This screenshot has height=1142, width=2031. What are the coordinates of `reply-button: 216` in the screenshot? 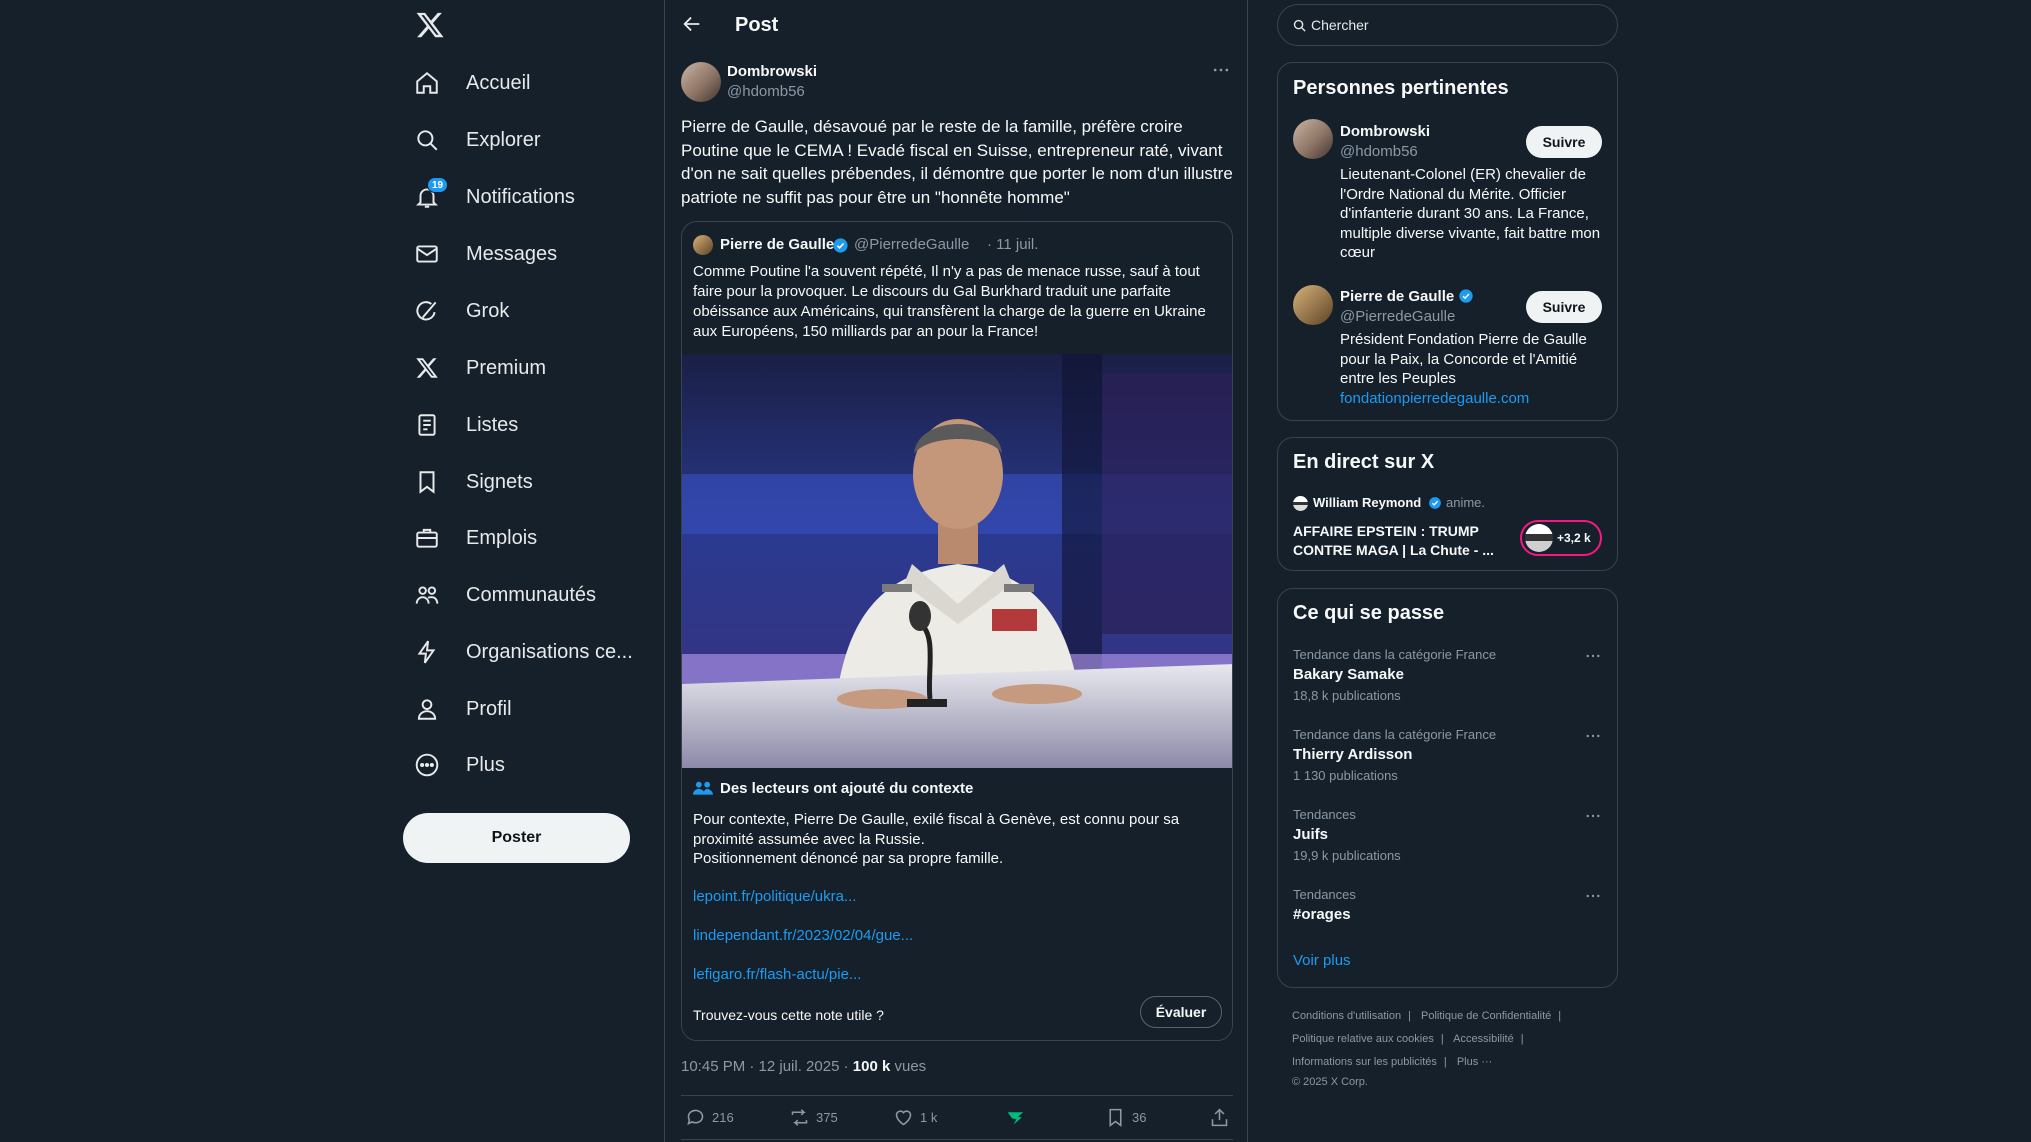 It's located at (709, 1117).